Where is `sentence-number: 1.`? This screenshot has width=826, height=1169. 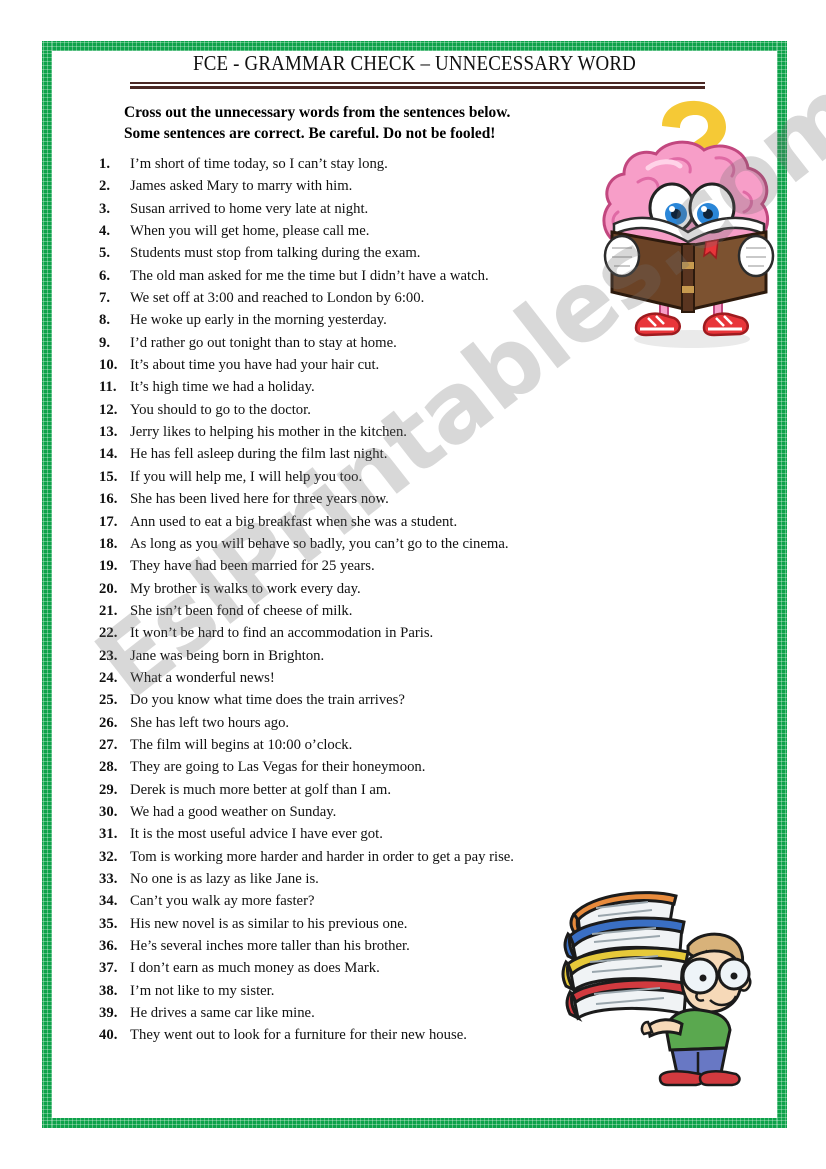
sentence-number: 1. is located at coordinates (105, 164).